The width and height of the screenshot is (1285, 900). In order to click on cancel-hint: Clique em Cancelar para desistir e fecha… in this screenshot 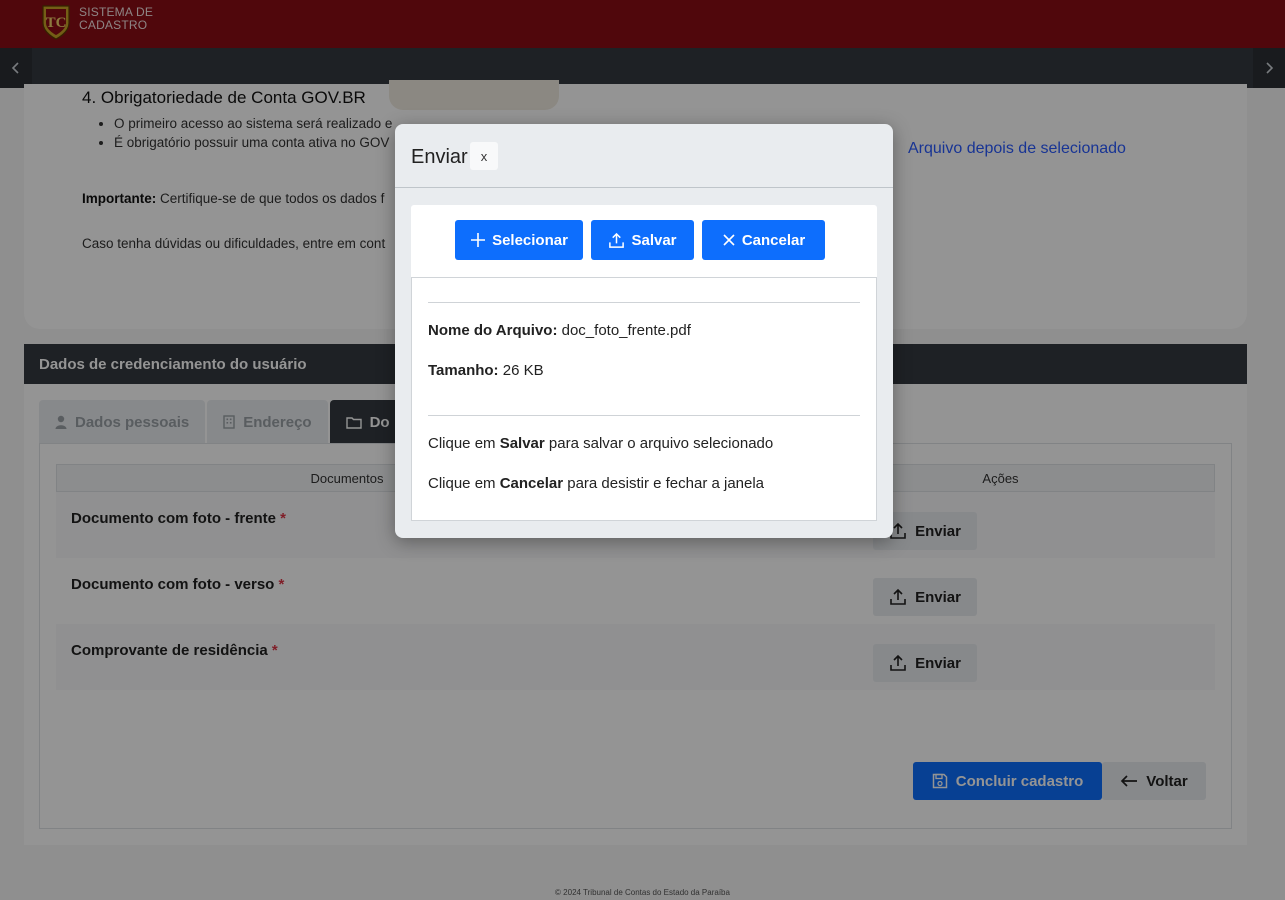, I will do `click(596, 483)`.